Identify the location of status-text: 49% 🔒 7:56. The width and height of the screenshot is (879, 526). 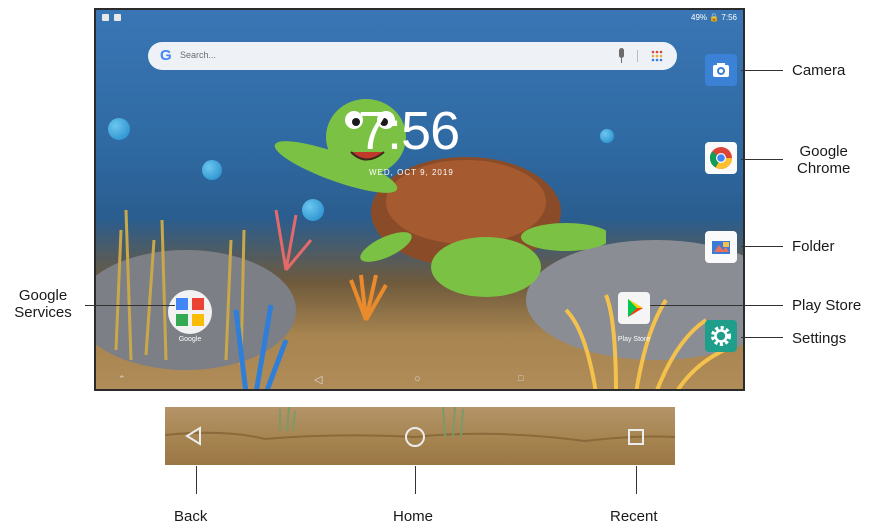
(714, 17).